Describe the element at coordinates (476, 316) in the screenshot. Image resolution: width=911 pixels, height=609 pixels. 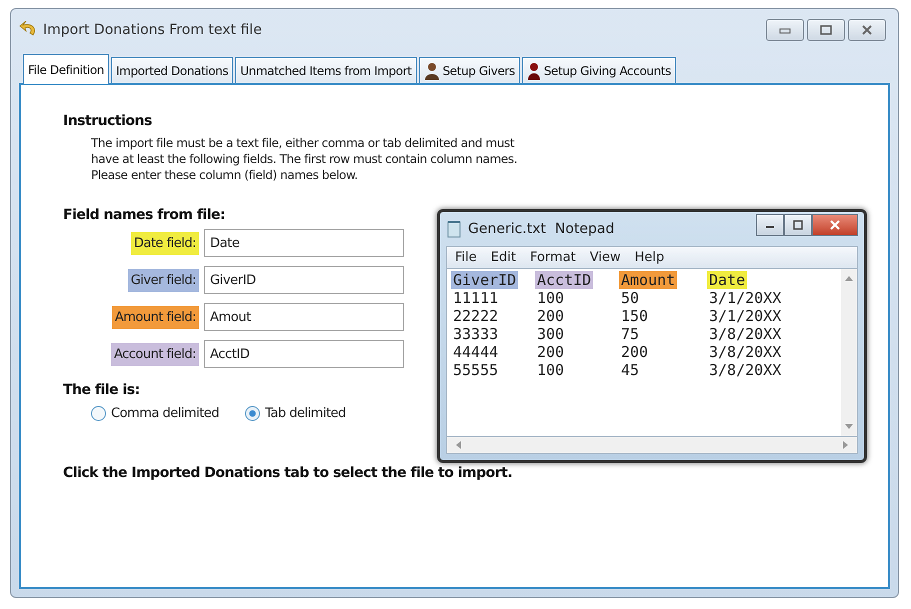
I see `text-cell-text: 22222` at that location.